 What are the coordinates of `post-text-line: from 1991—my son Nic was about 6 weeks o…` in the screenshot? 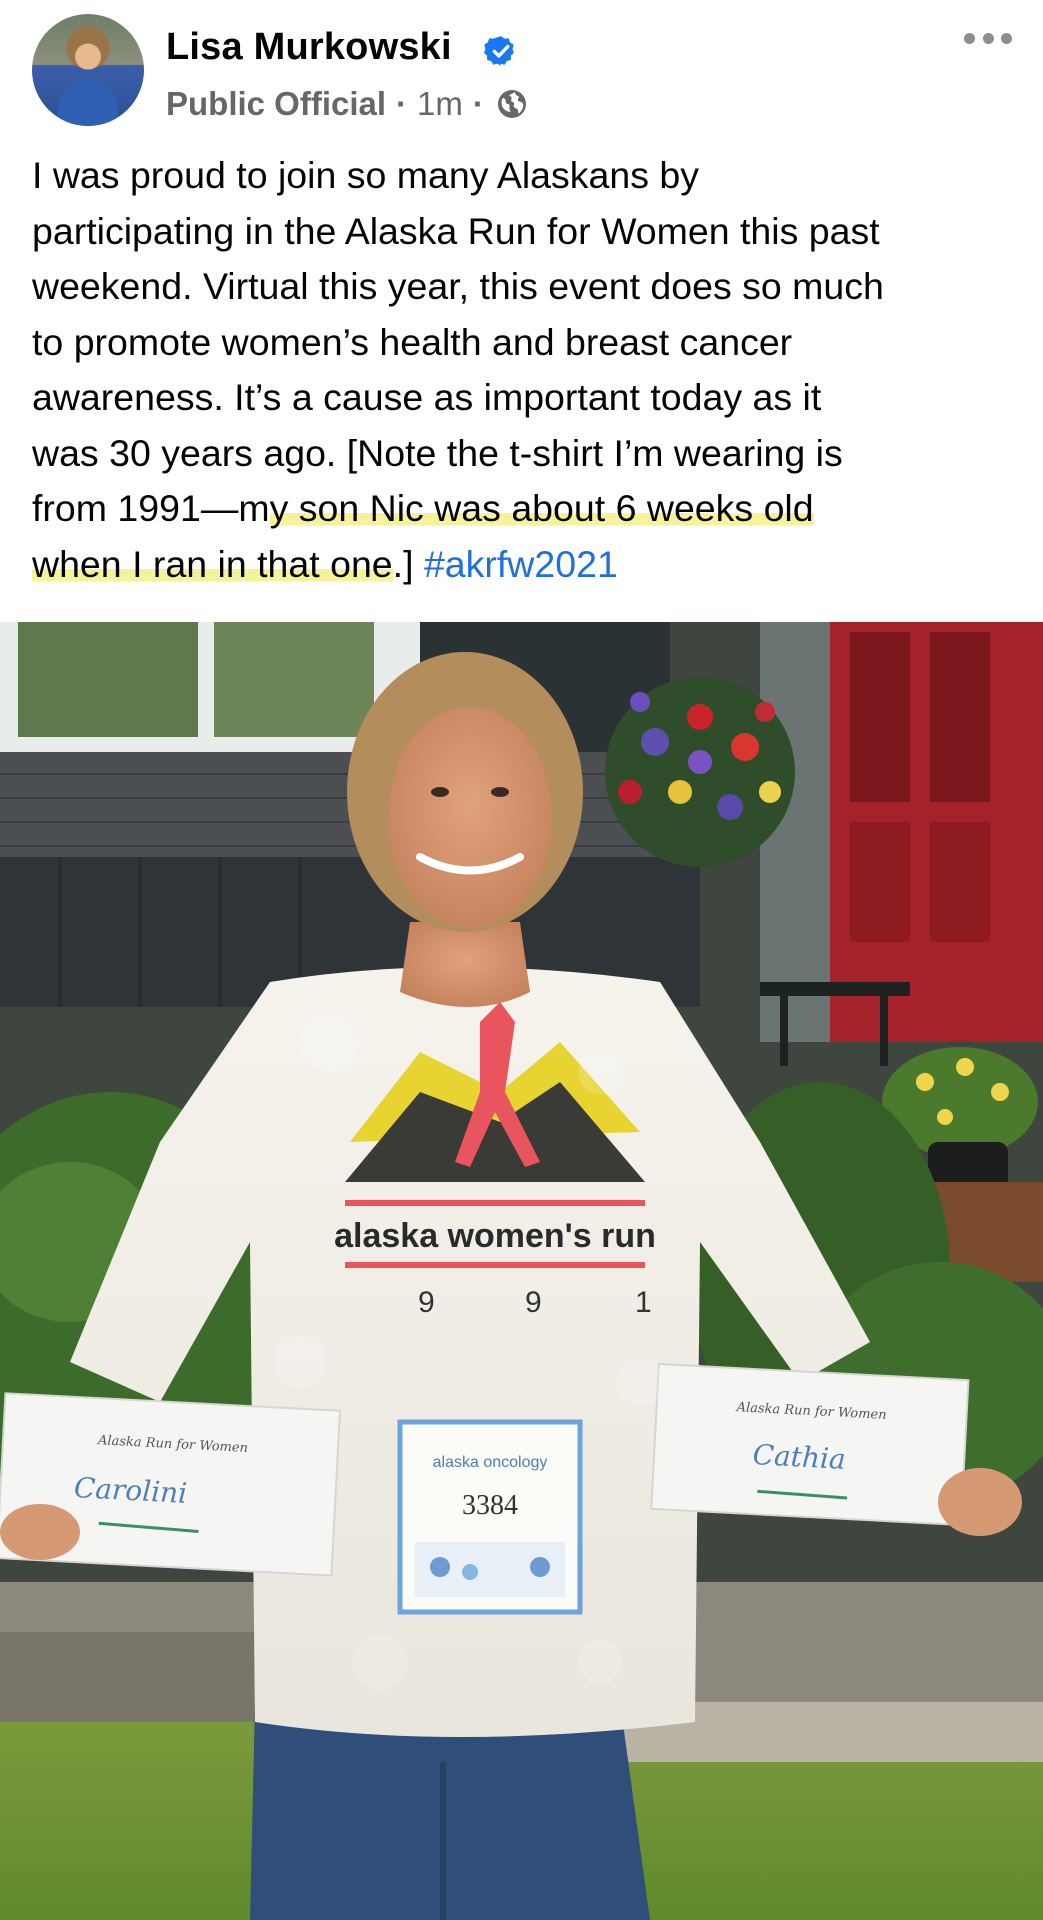 It's located at (527, 509).